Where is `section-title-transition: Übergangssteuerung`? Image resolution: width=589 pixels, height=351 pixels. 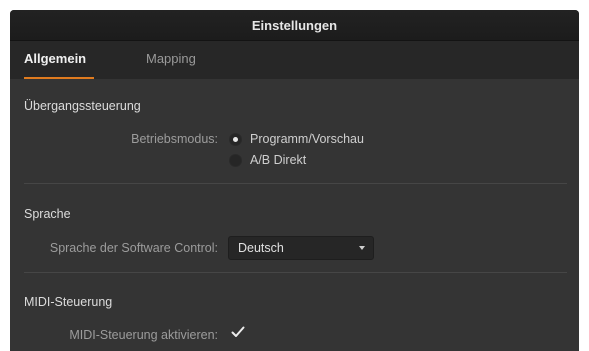 section-title-transition: Übergangssteuerung is located at coordinates (82, 106).